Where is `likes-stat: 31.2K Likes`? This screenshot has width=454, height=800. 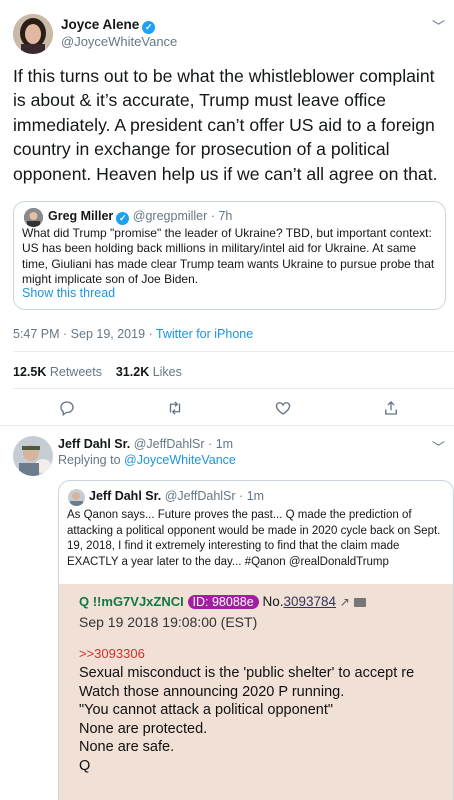 likes-stat: 31.2K Likes is located at coordinates (149, 372).